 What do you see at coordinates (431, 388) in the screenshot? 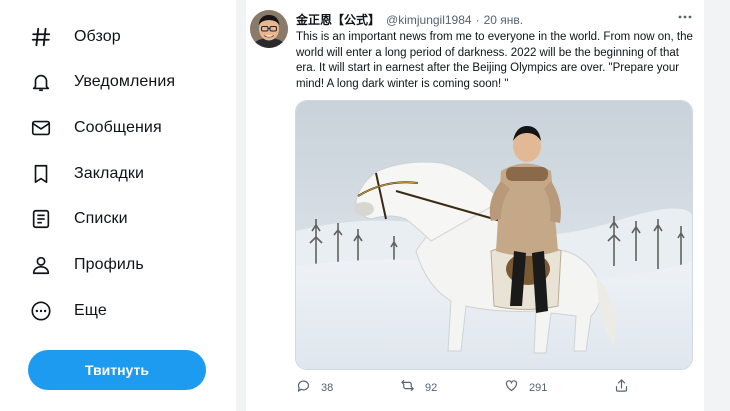
I see `retweet-count: 92` at bounding box center [431, 388].